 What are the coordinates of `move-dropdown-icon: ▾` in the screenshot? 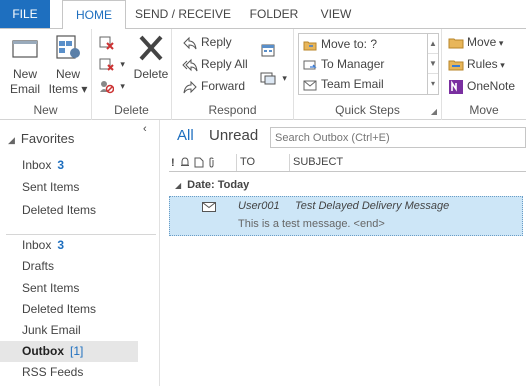 It's located at (500, 43).